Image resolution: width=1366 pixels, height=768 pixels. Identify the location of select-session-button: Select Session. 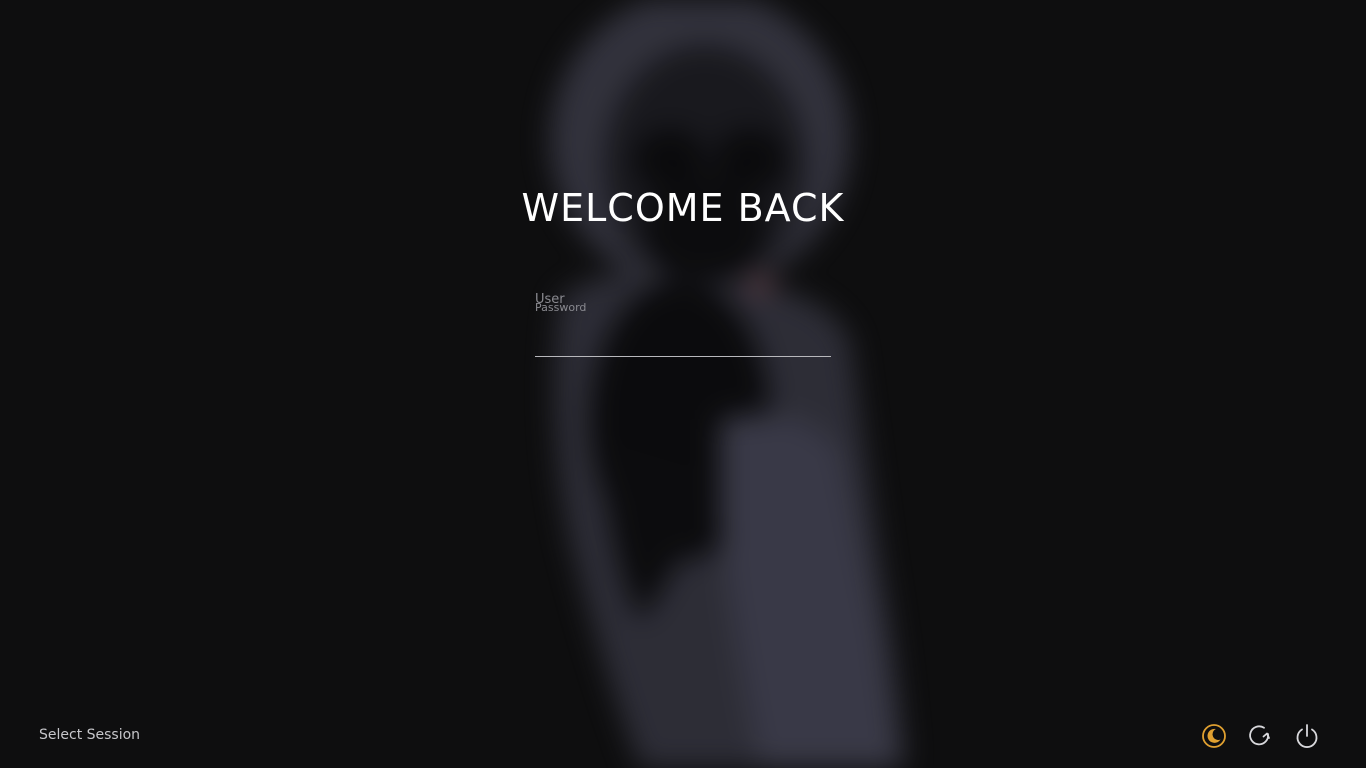
(89, 735).